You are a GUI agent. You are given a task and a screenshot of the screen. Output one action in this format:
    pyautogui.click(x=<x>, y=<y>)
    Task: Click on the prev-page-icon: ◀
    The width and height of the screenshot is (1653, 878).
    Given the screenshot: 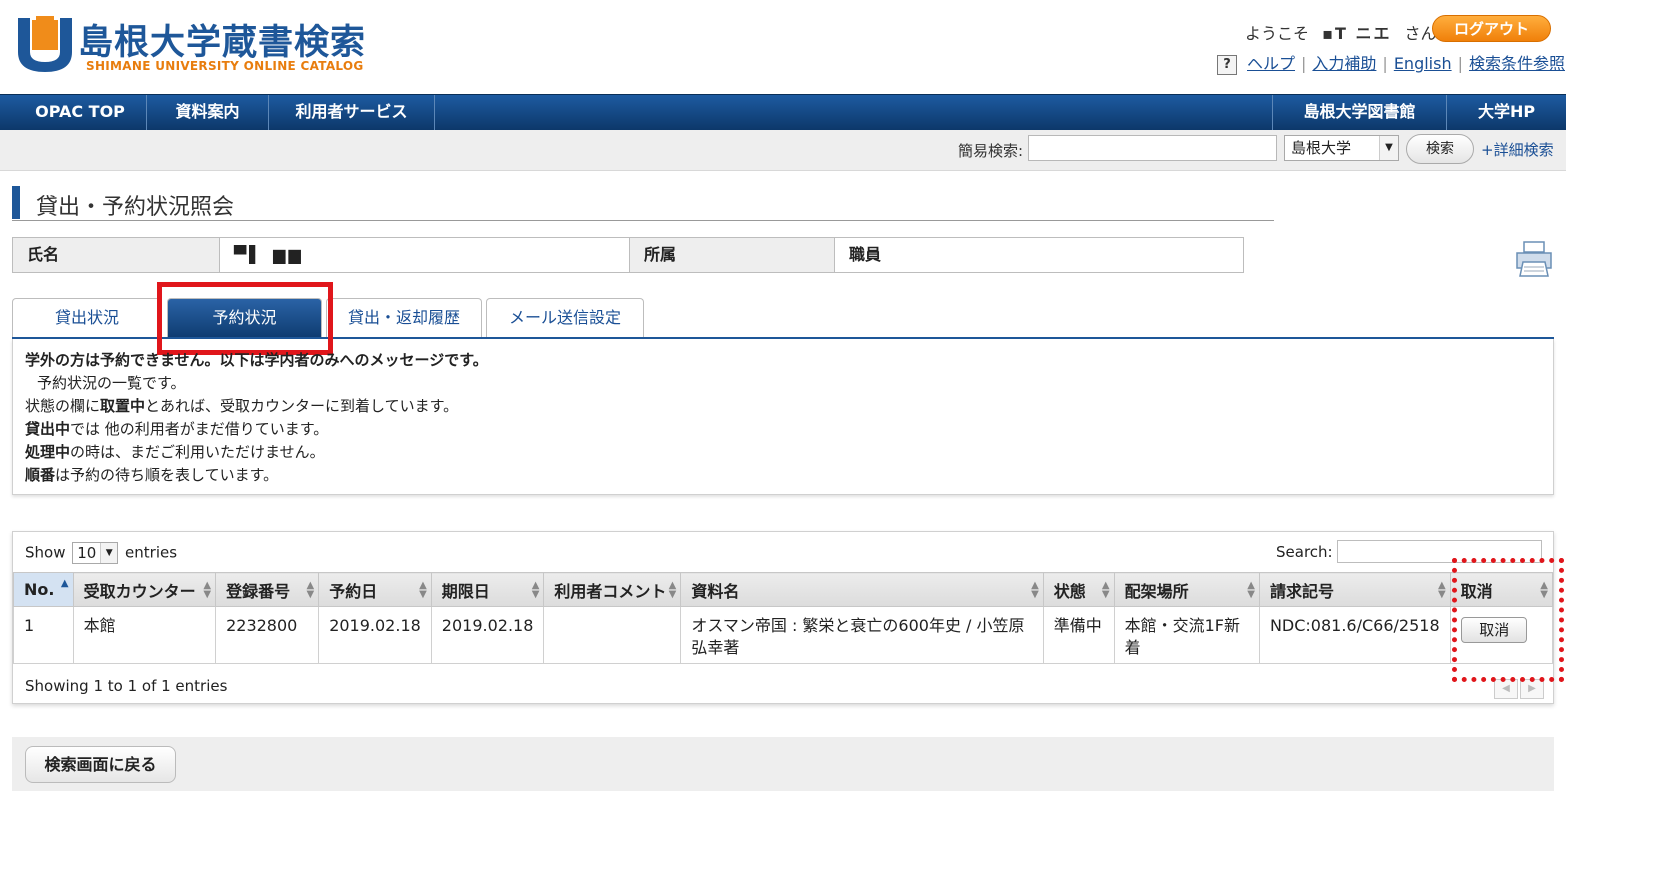 What is the action you would take?
    pyautogui.click(x=1506, y=689)
    